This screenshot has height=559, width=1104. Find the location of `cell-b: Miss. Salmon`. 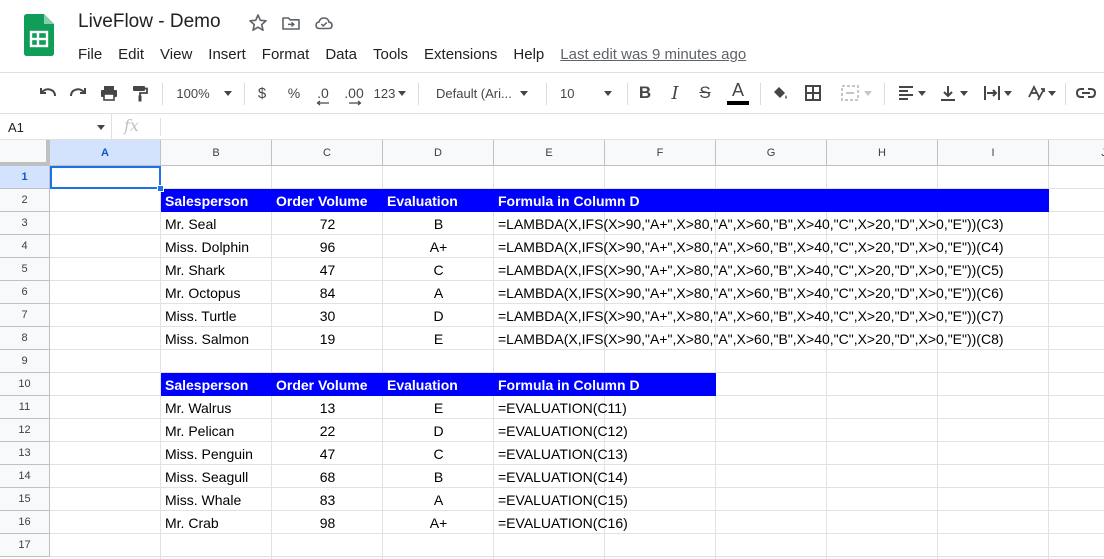

cell-b: Miss. Salmon is located at coordinates (216, 338).